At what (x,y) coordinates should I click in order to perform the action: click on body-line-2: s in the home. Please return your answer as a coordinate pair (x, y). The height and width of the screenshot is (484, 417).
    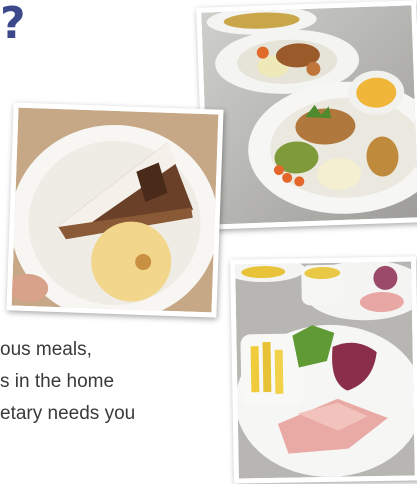
    Looking at the image, I should click on (57, 381).